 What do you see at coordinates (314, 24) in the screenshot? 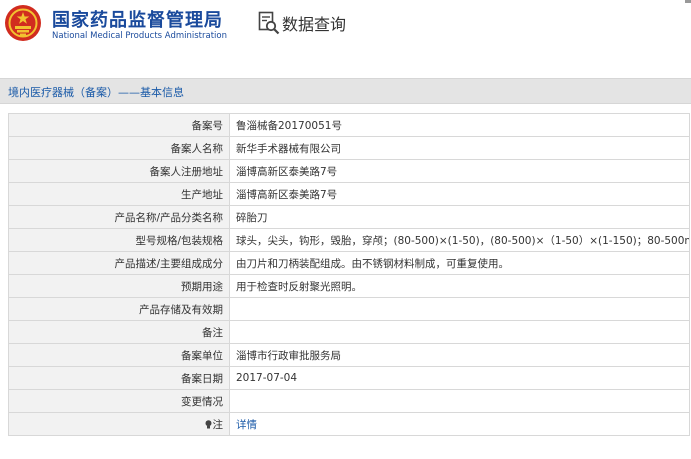
I see `data-query-label: 数据查询` at bounding box center [314, 24].